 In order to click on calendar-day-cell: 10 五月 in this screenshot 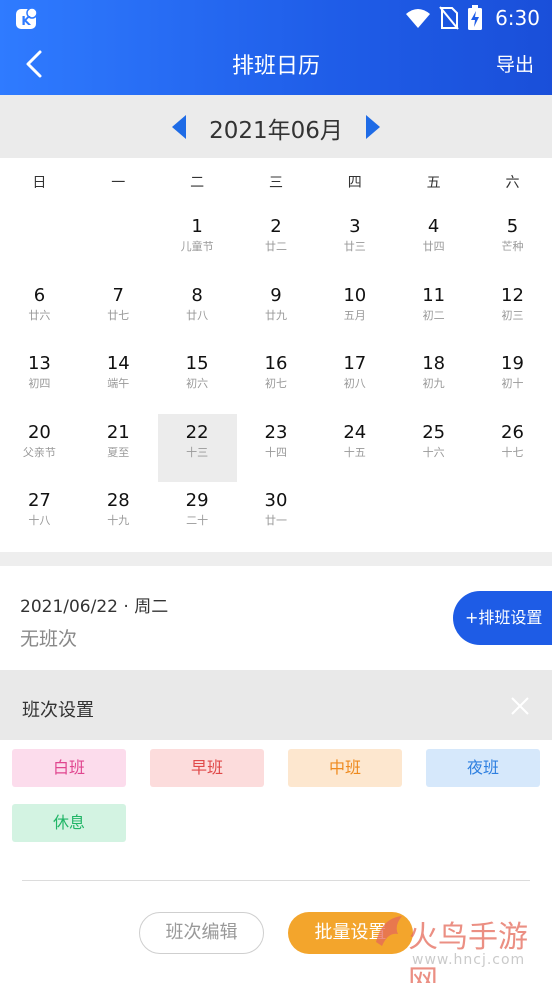, I will do `click(354, 311)`.